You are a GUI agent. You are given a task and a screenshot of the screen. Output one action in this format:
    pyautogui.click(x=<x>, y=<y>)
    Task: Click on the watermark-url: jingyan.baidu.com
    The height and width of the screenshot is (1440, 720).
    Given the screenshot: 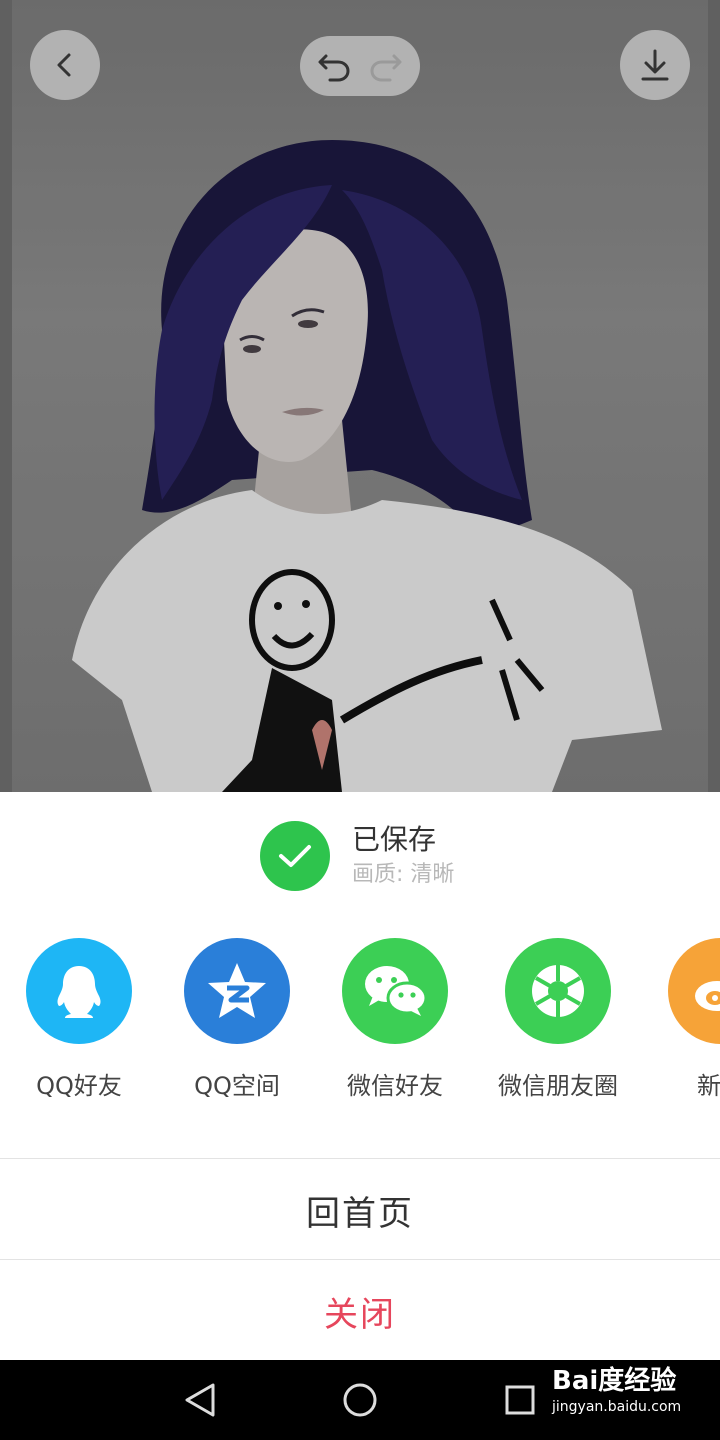 What is the action you would take?
    pyautogui.click(x=617, y=1407)
    